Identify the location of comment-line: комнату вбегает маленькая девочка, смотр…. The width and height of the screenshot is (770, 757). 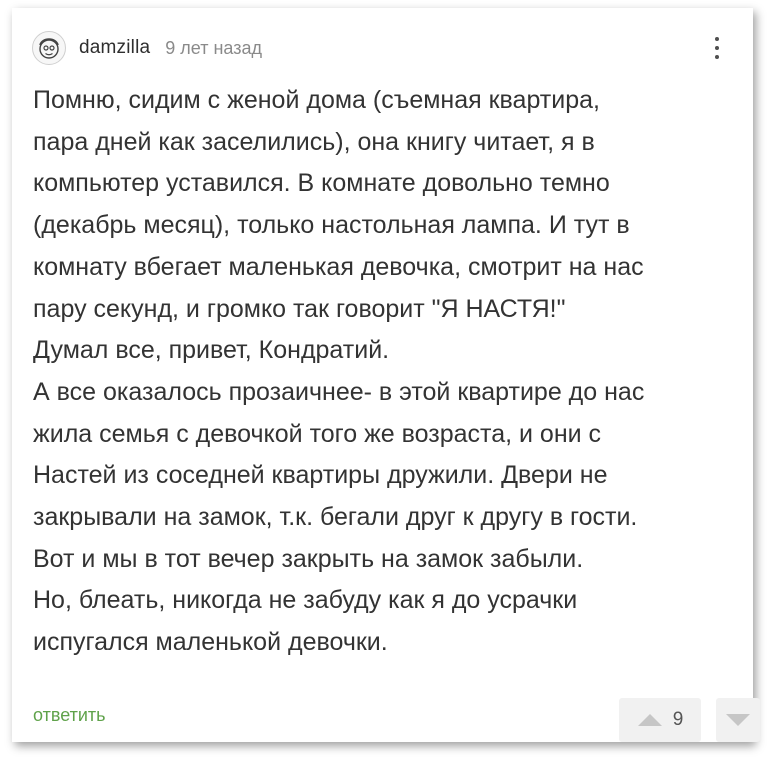
(338, 266).